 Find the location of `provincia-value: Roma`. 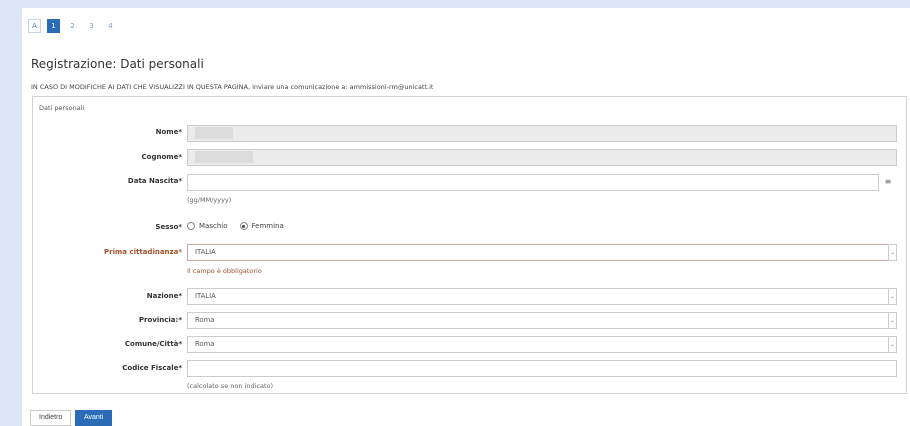

provincia-value: Roma is located at coordinates (205, 320).